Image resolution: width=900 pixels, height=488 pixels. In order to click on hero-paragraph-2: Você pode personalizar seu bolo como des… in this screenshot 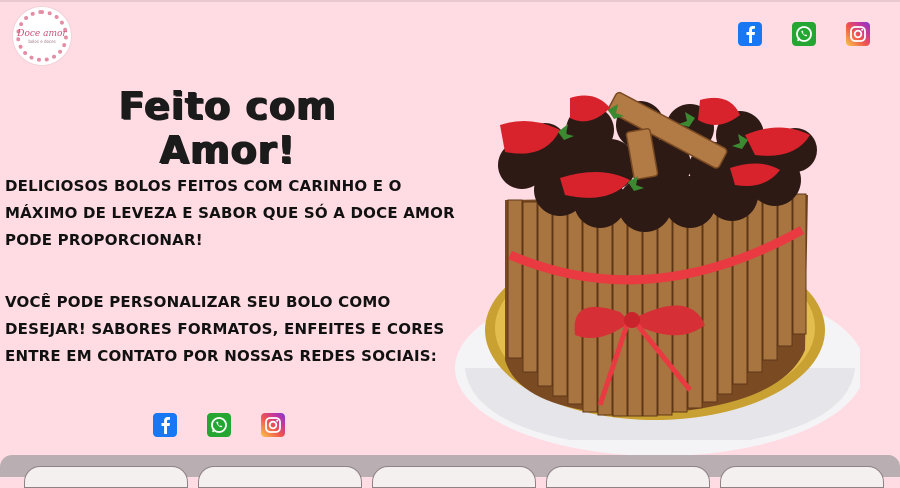, I will do `click(225, 329)`.